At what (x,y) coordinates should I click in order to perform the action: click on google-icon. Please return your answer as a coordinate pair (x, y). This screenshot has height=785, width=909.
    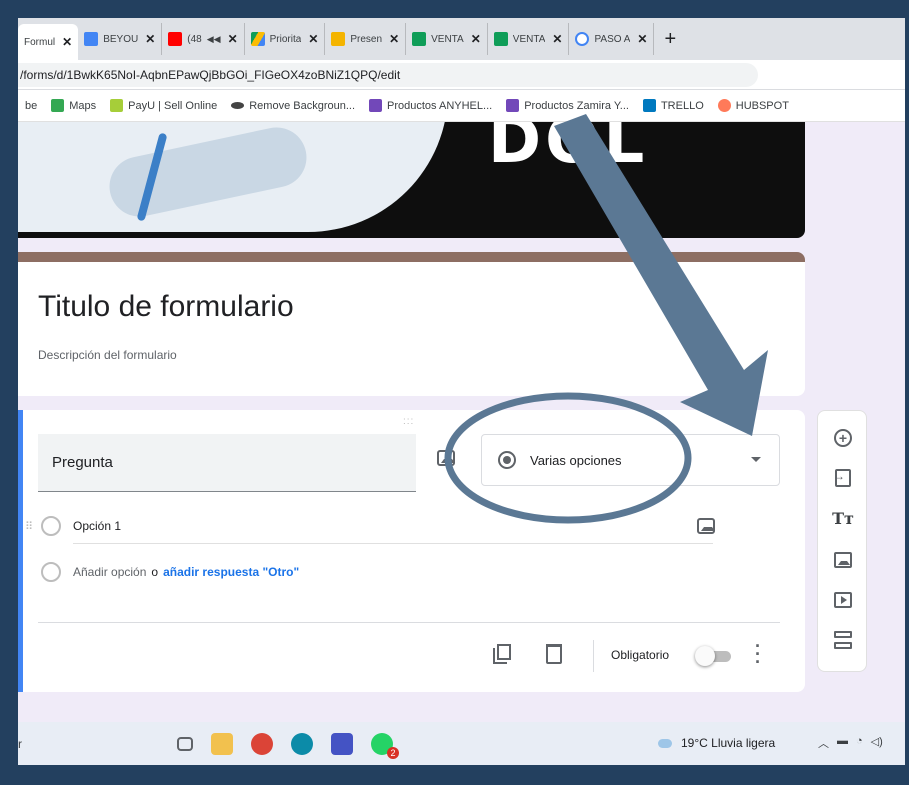
    Looking at the image, I should click on (582, 39).